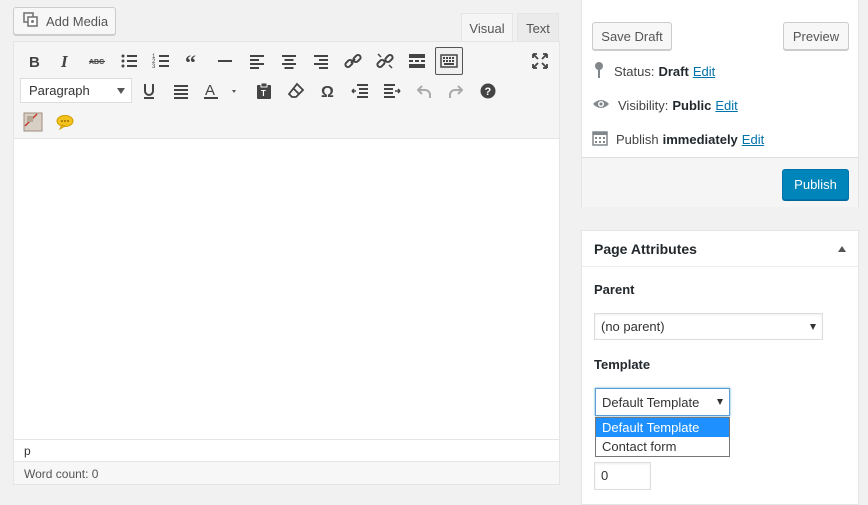 The width and height of the screenshot is (868, 505). I want to click on remove-link-icon, so click(385, 61).